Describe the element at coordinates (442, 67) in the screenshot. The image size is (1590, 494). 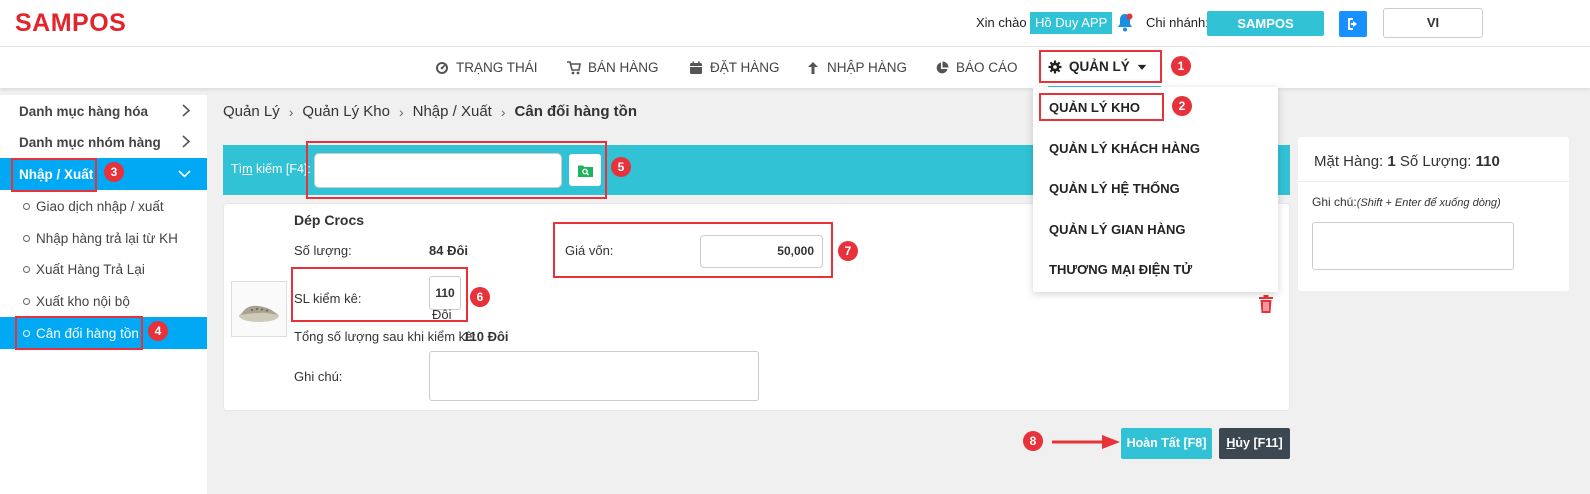
I see `dashboard-icon` at that location.